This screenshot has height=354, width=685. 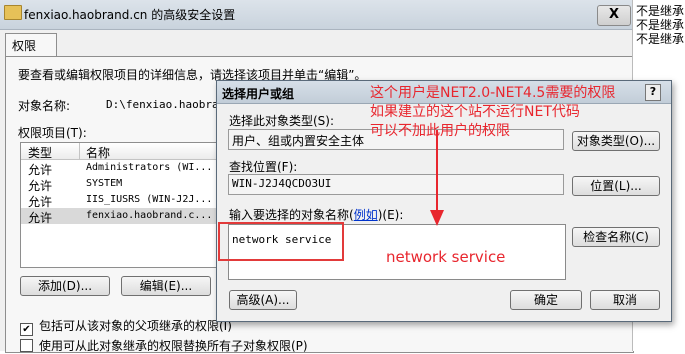 What do you see at coordinates (396, 184) in the screenshot?
I see `location-field: WIN-J2J4QCDO3UI` at bounding box center [396, 184].